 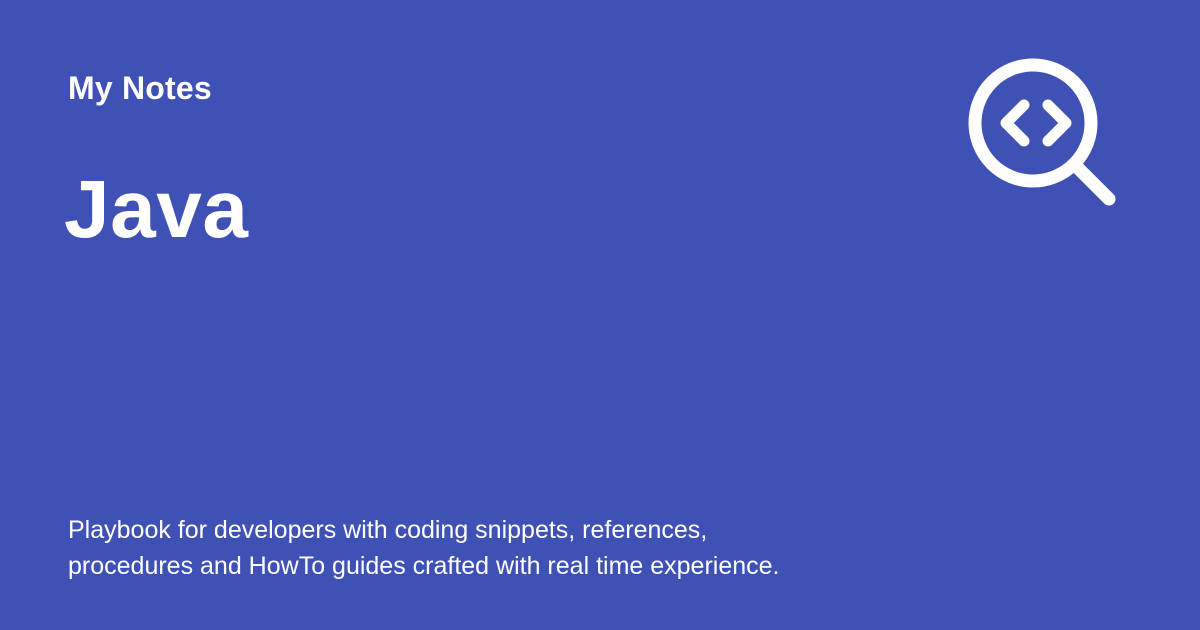 What do you see at coordinates (1042, 132) in the screenshot?
I see `code-search-icon` at bounding box center [1042, 132].